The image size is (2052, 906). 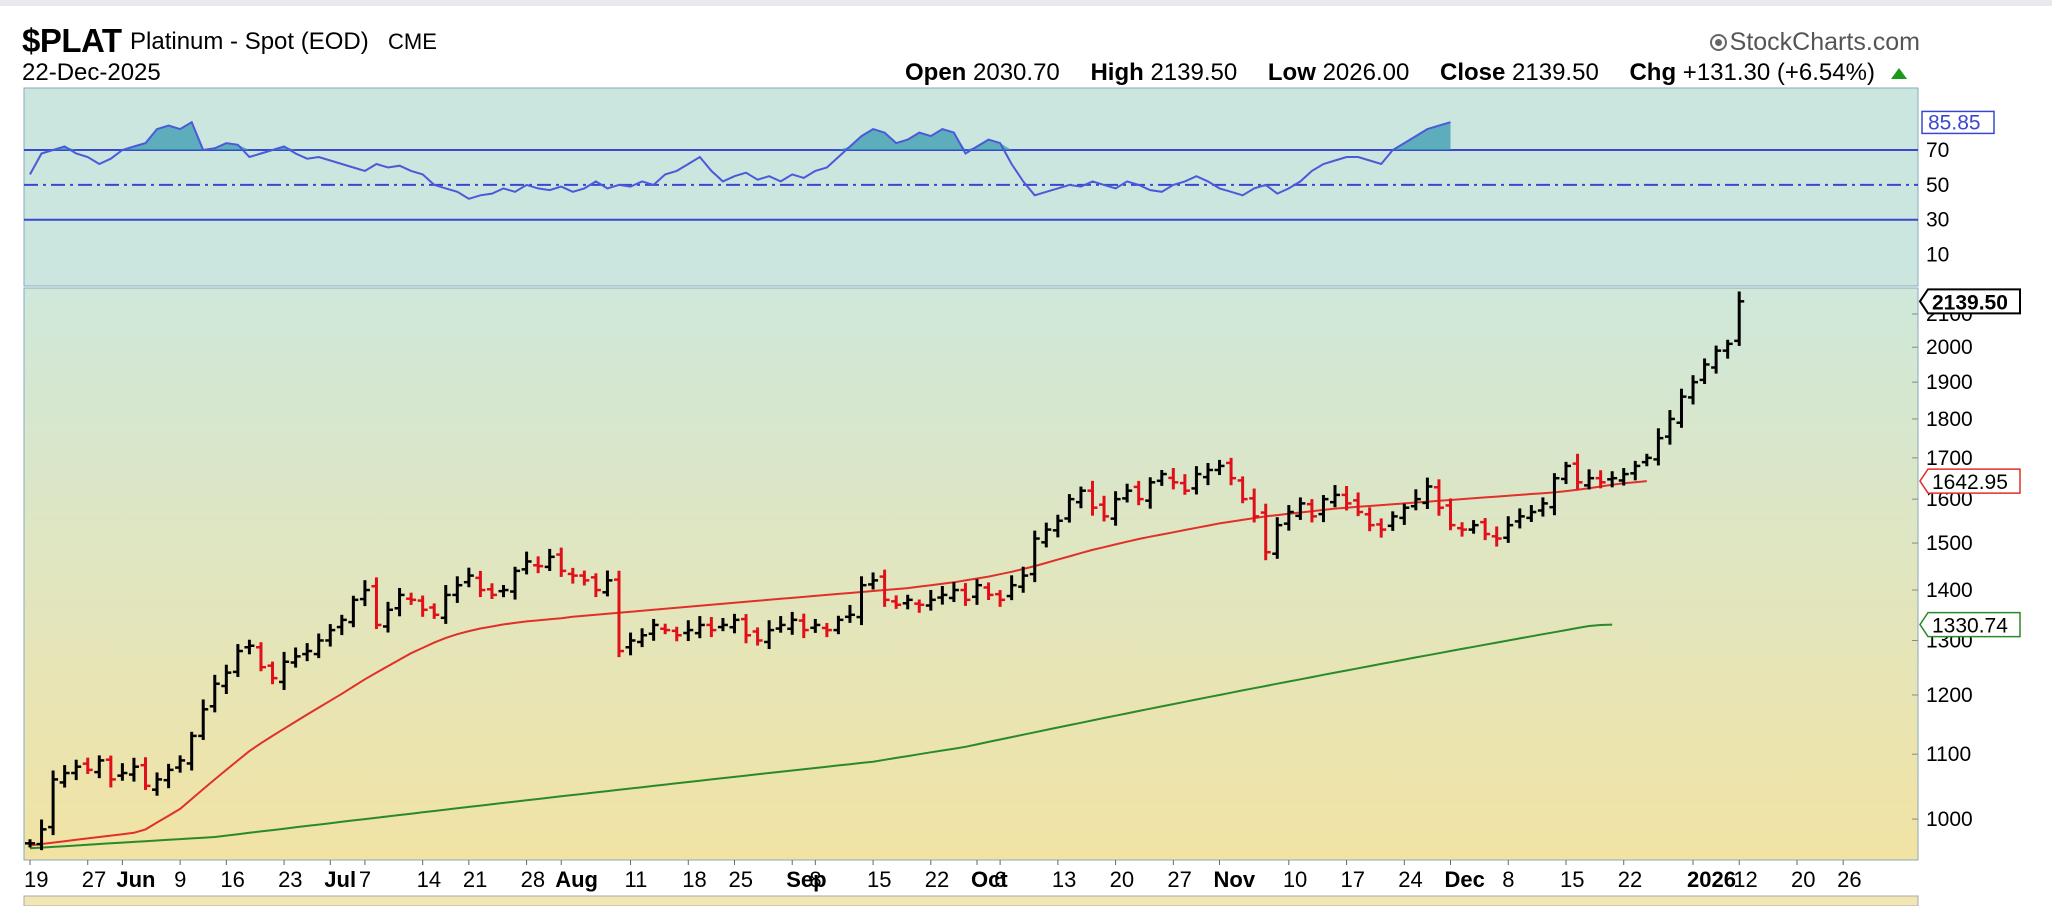 I want to click on x-tick-label: 2026, so click(x=1711, y=879).